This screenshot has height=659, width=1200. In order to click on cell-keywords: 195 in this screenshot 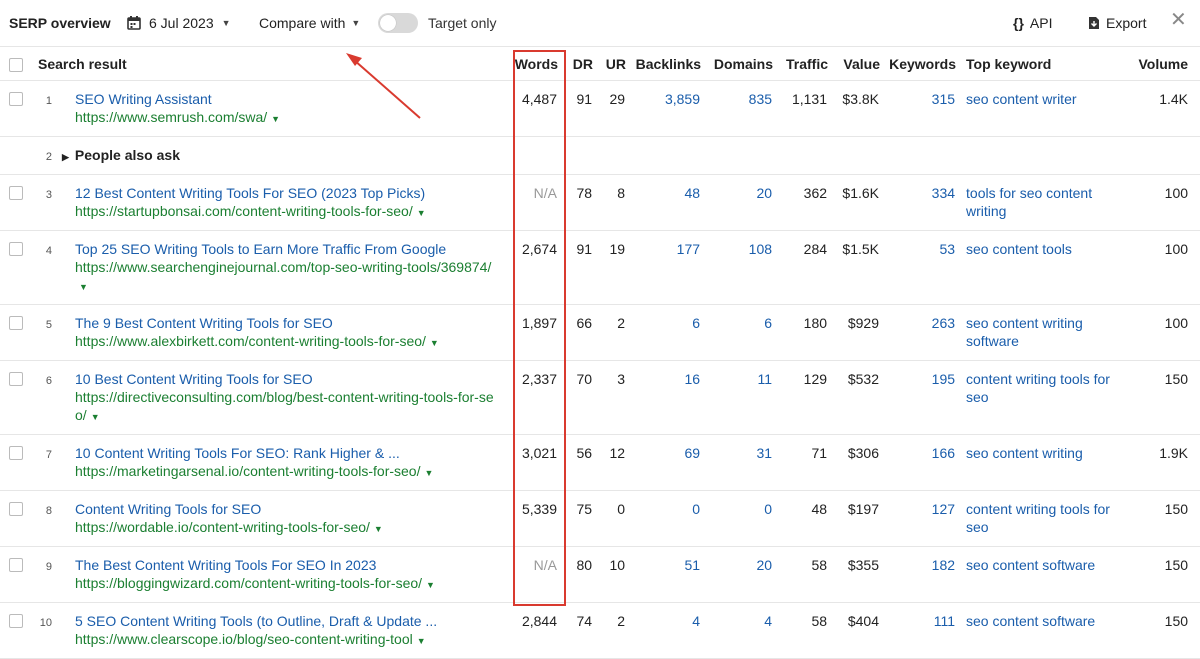, I will do `click(924, 398)`.